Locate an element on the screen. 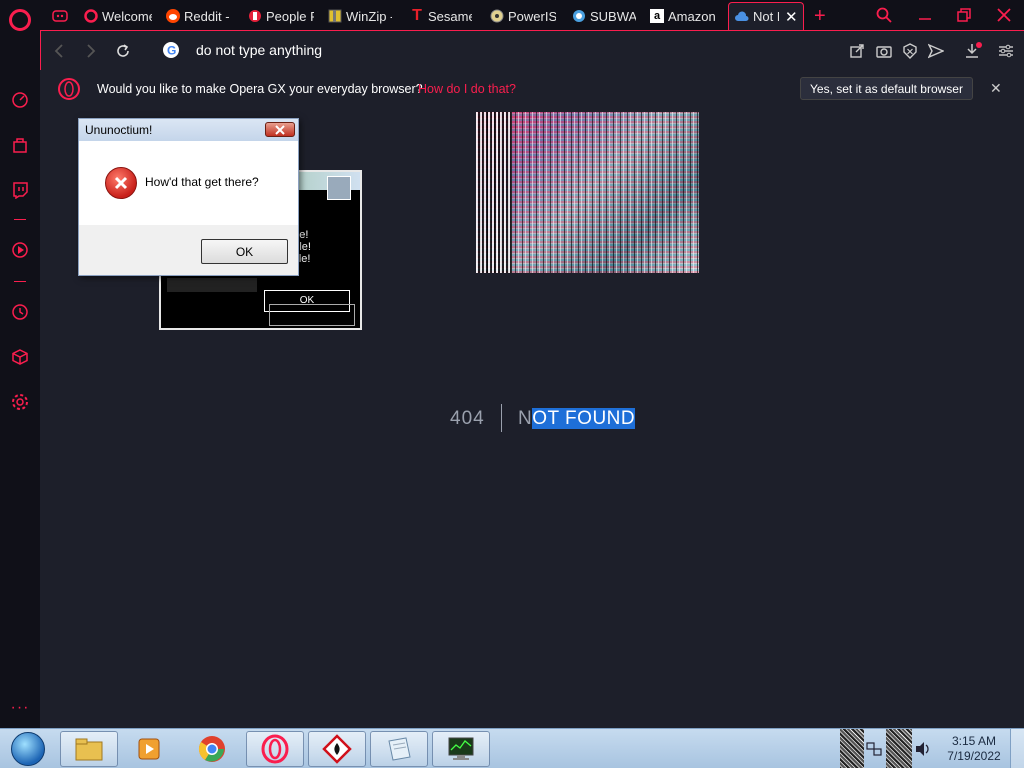 This screenshot has height=768, width=1024. taskbar-opera-gx is located at coordinates (275, 749).